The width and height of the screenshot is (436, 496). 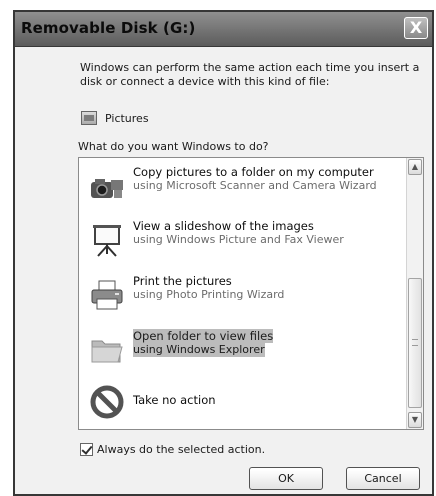 I want to click on printer-icon, so click(x=107, y=295).